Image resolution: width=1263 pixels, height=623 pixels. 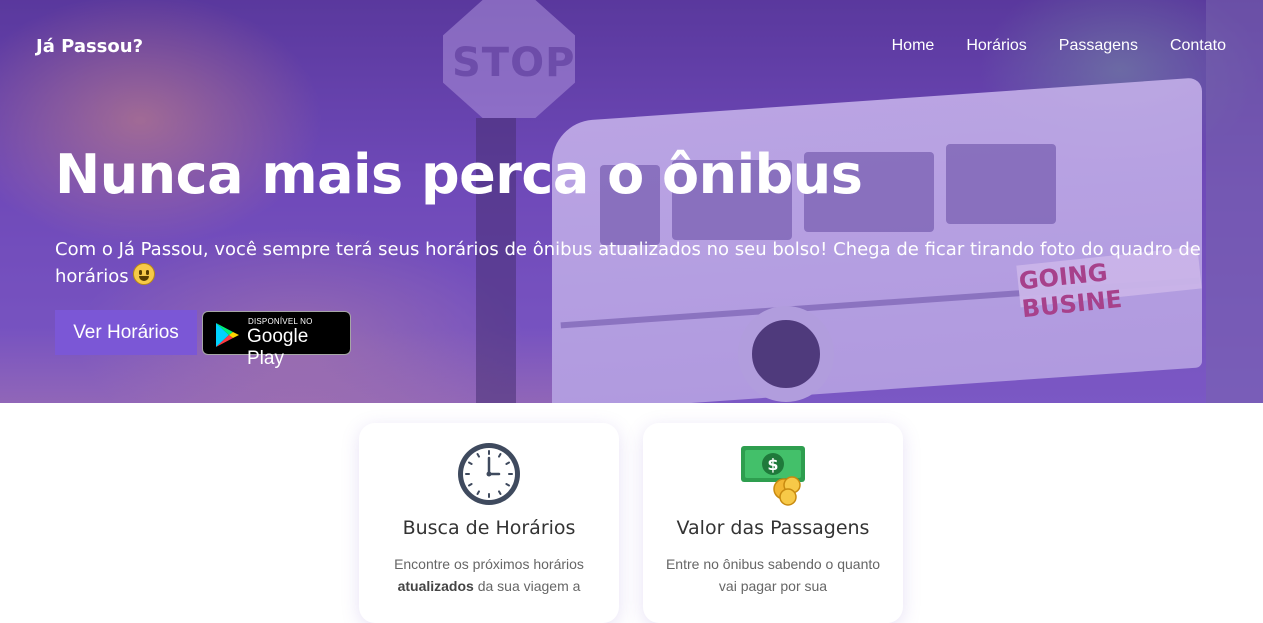 I want to click on main-nav: Home Horários Passagens Contato, so click(x=1059, y=46).